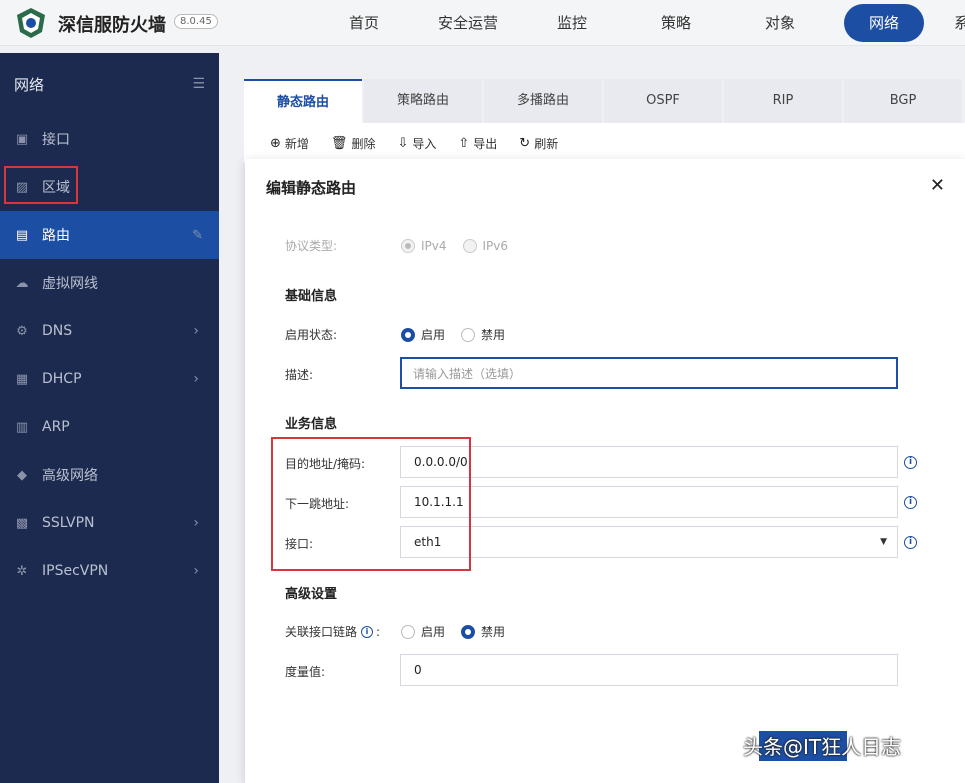  Describe the element at coordinates (109, 427) in the screenshot. I see `sidebar-item-arp: ▥ ARP` at that location.